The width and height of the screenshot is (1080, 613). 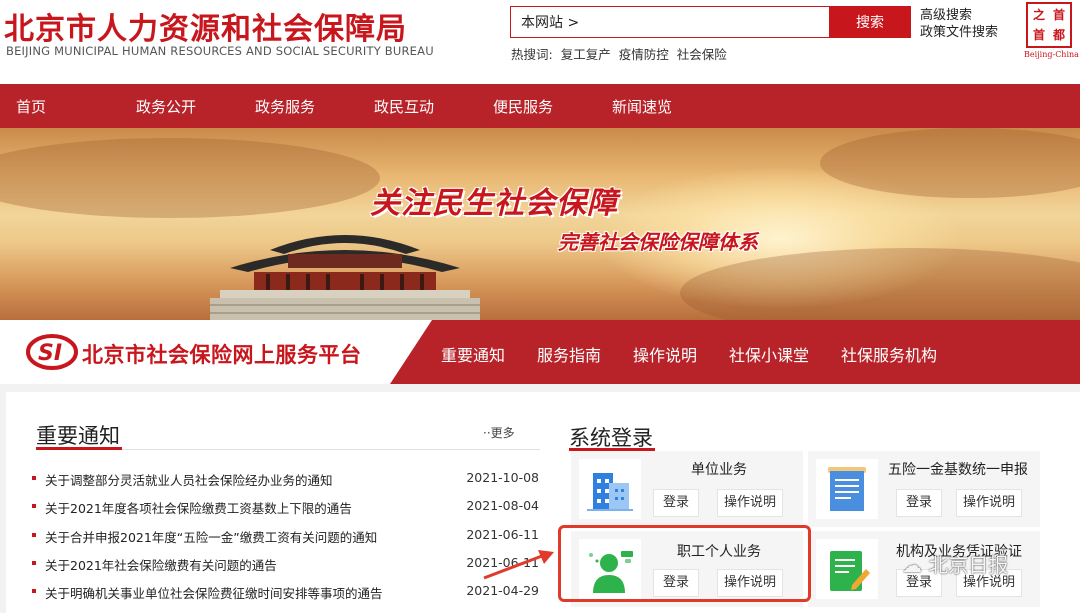 I want to click on notice-item: 关于2021年社会保险缴费有关问题的通告 2021-06-11, so click(x=287, y=565).